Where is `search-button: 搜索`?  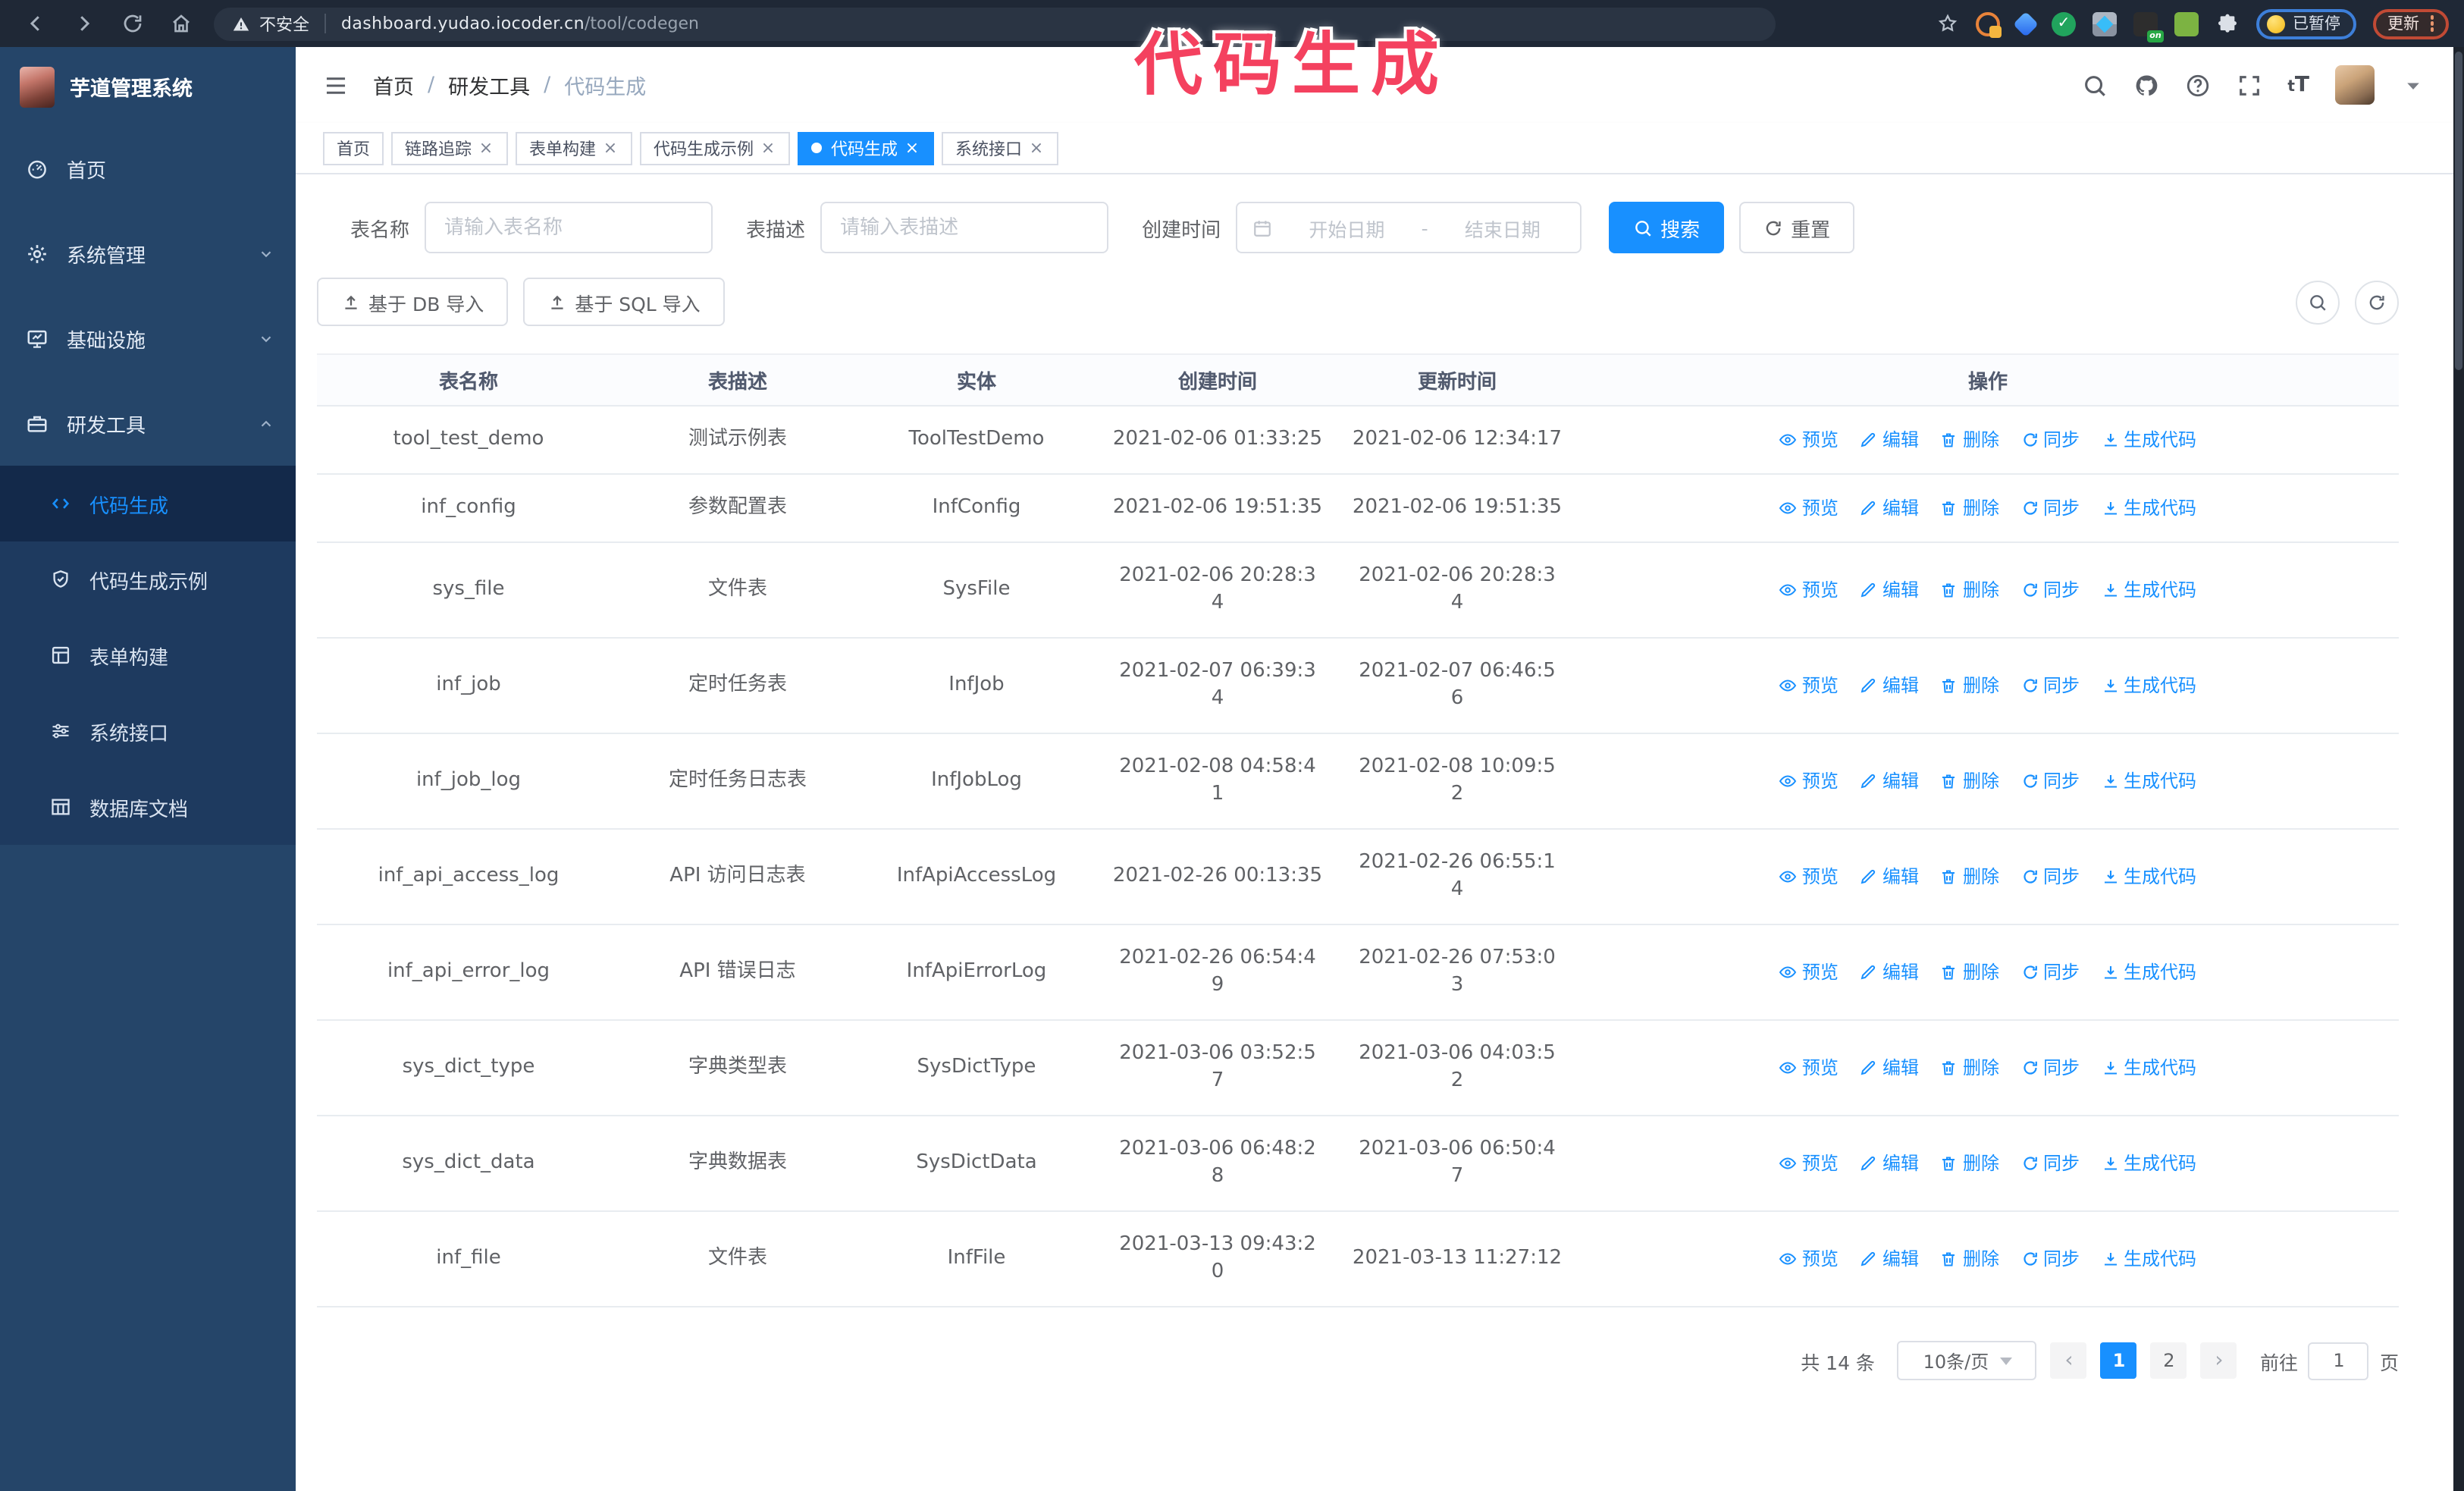 search-button: 搜索 is located at coordinates (1667, 227).